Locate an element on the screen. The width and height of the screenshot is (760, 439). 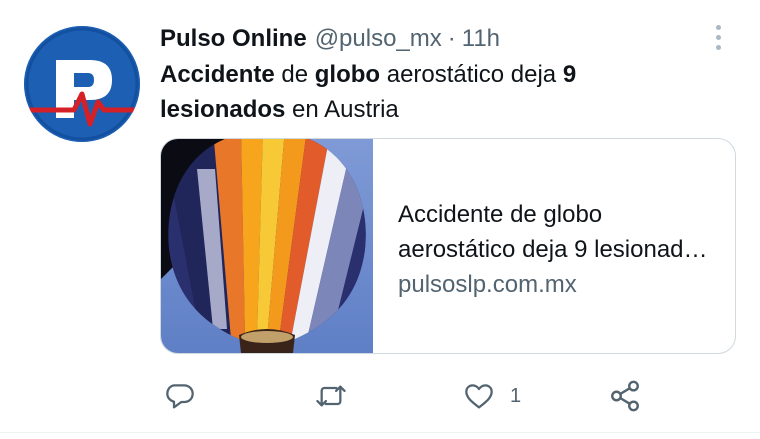
tweet-actions: 1 is located at coordinates (380, 396).